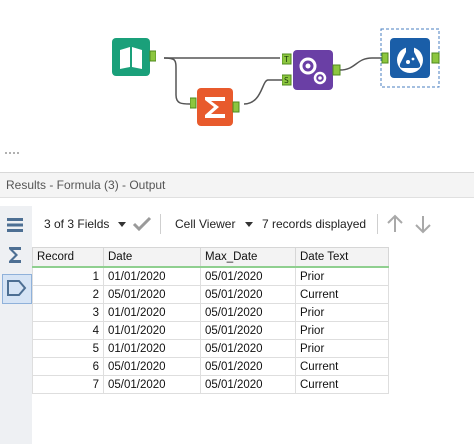 The image size is (474, 444). What do you see at coordinates (286, 59) in the screenshot?
I see `anchor-t-label: T` at bounding box center [286, 59].